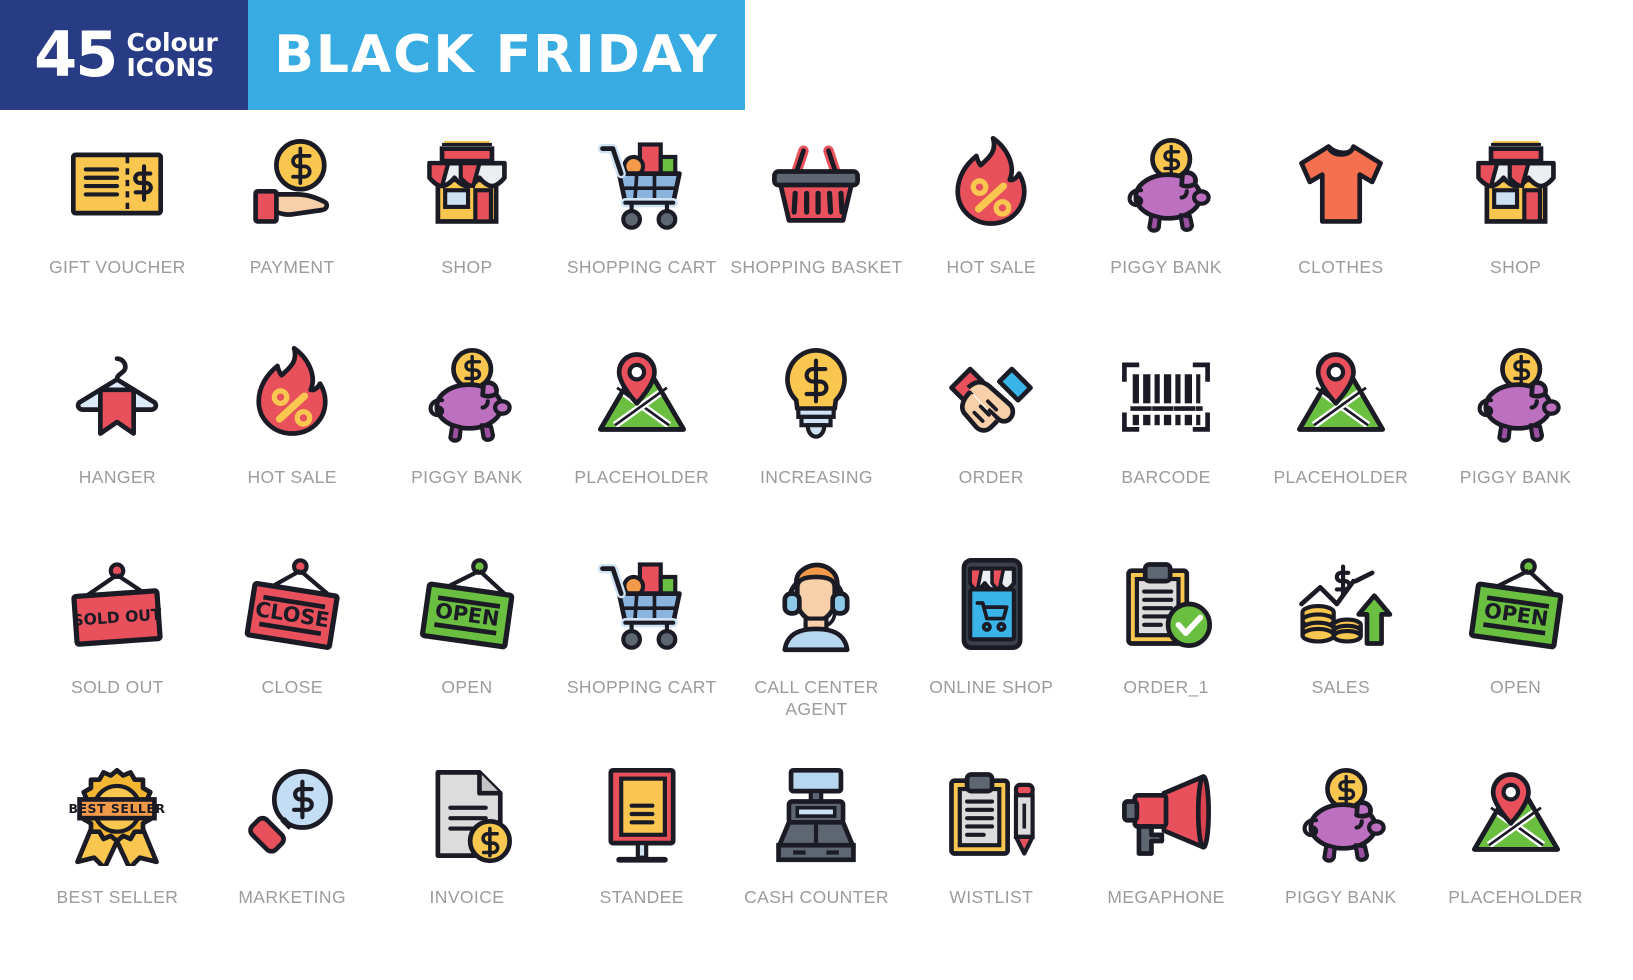  I want to click on icon-label: SHOP, so click(467, 267).